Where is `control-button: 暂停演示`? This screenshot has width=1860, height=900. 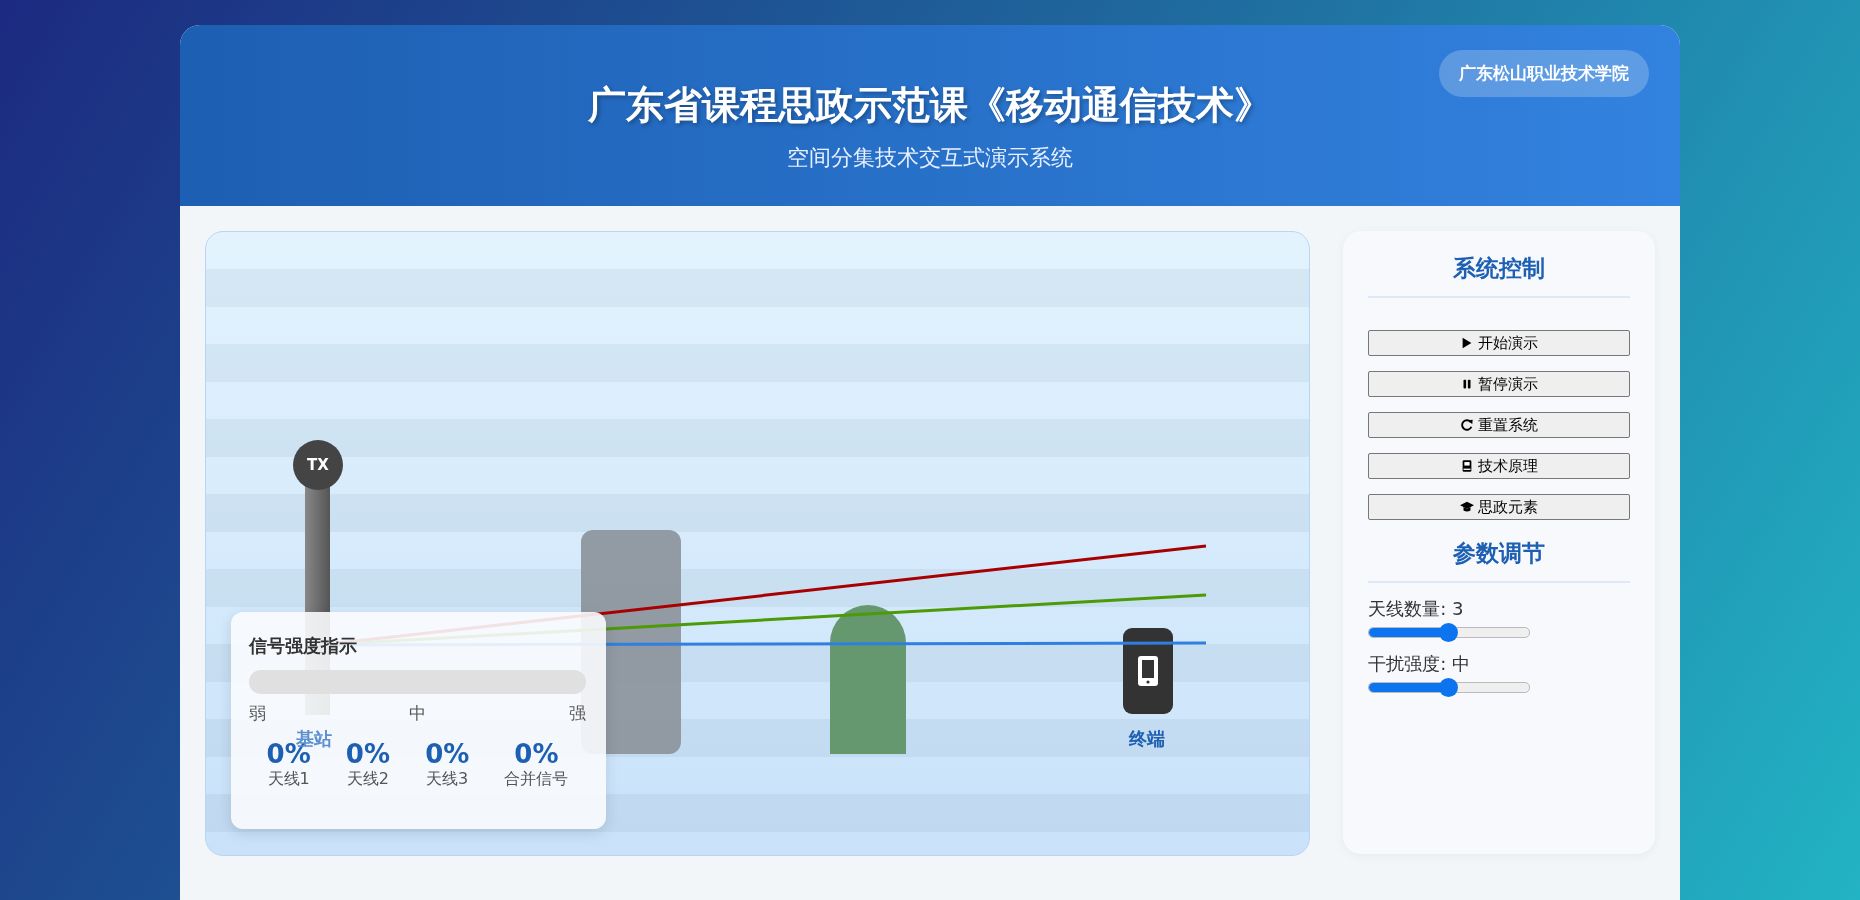
control-button: 暂停演示 is located at coordinates (1499, 384).